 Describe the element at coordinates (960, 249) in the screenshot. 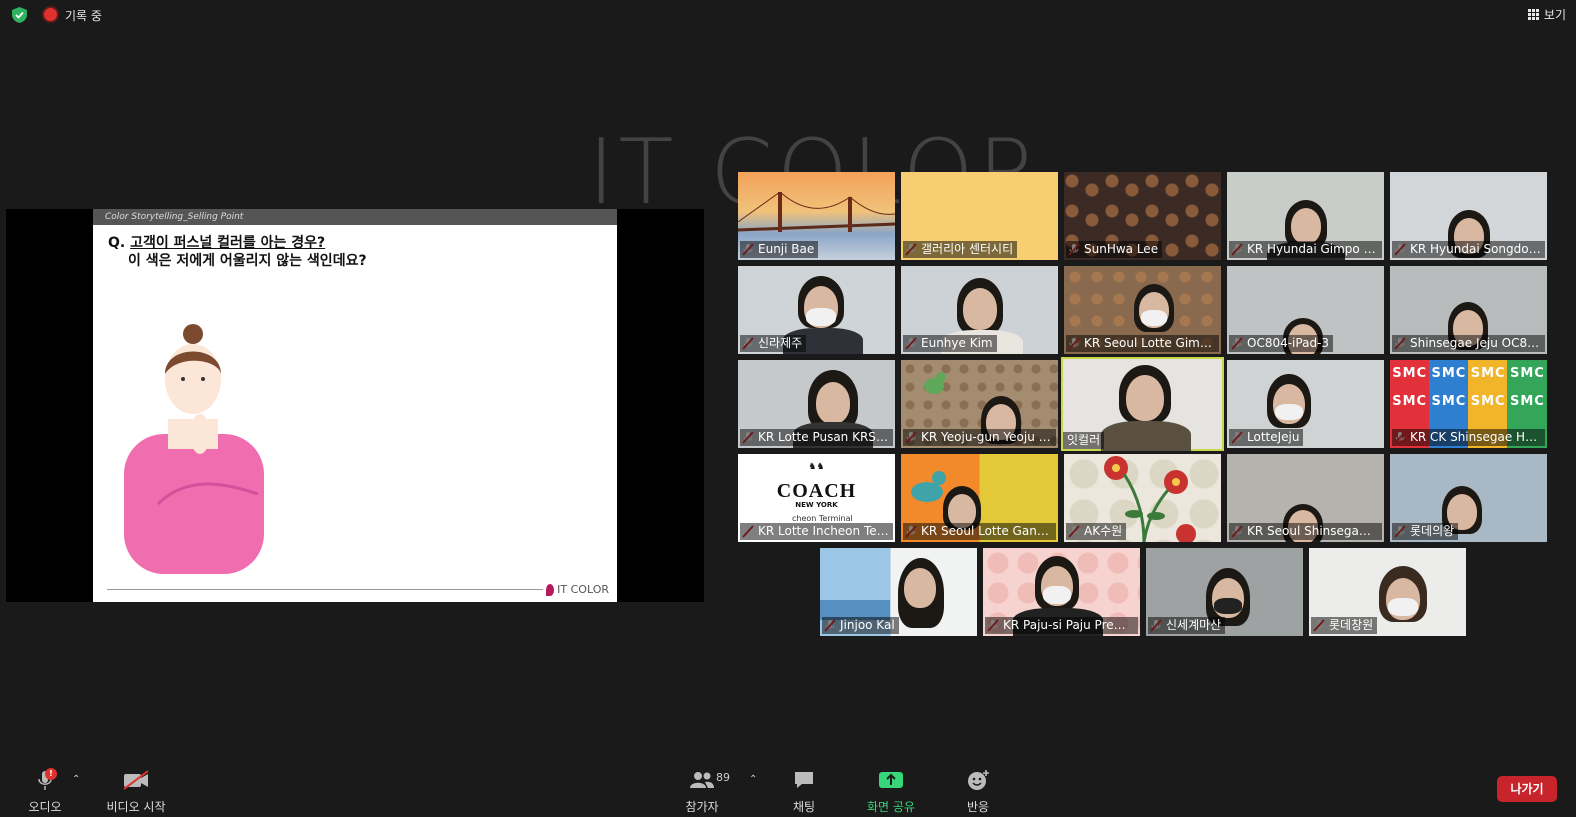

I see `participant-name: 갤러리아 센터시티` at that location.